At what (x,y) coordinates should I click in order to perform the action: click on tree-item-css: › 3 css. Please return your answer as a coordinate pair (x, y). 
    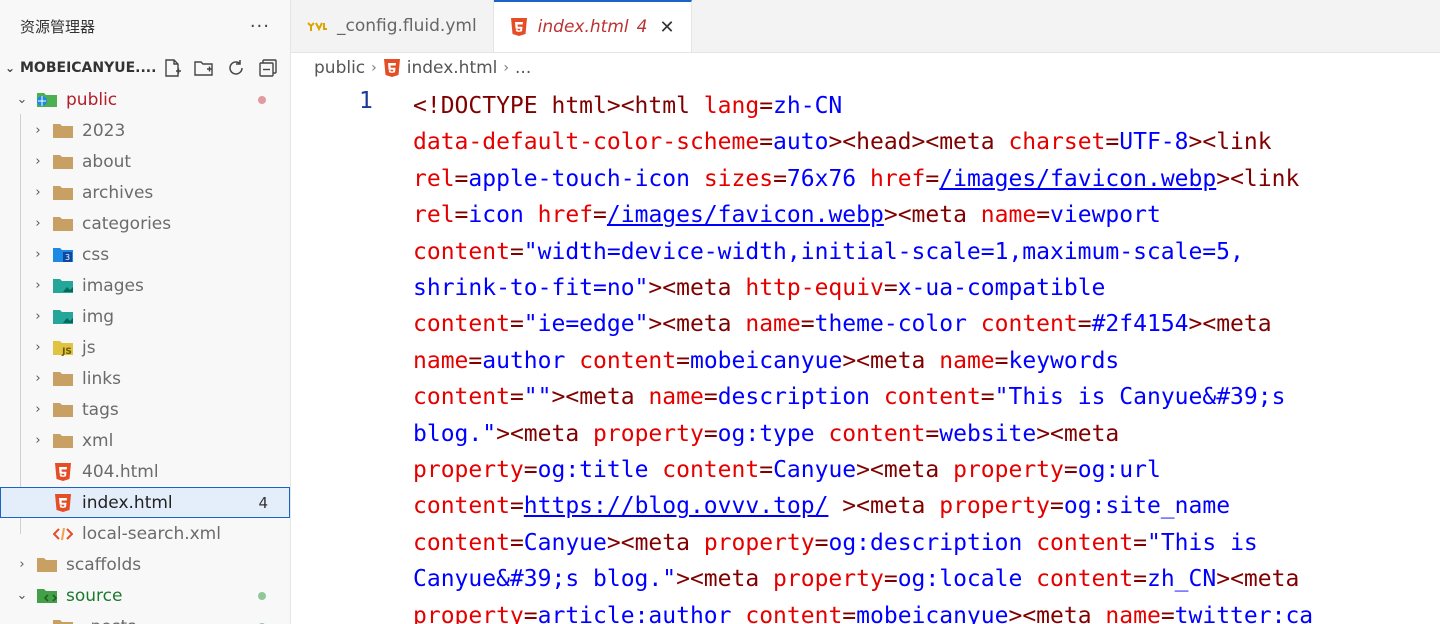
    Looking at the image, I should click on (145, 254).